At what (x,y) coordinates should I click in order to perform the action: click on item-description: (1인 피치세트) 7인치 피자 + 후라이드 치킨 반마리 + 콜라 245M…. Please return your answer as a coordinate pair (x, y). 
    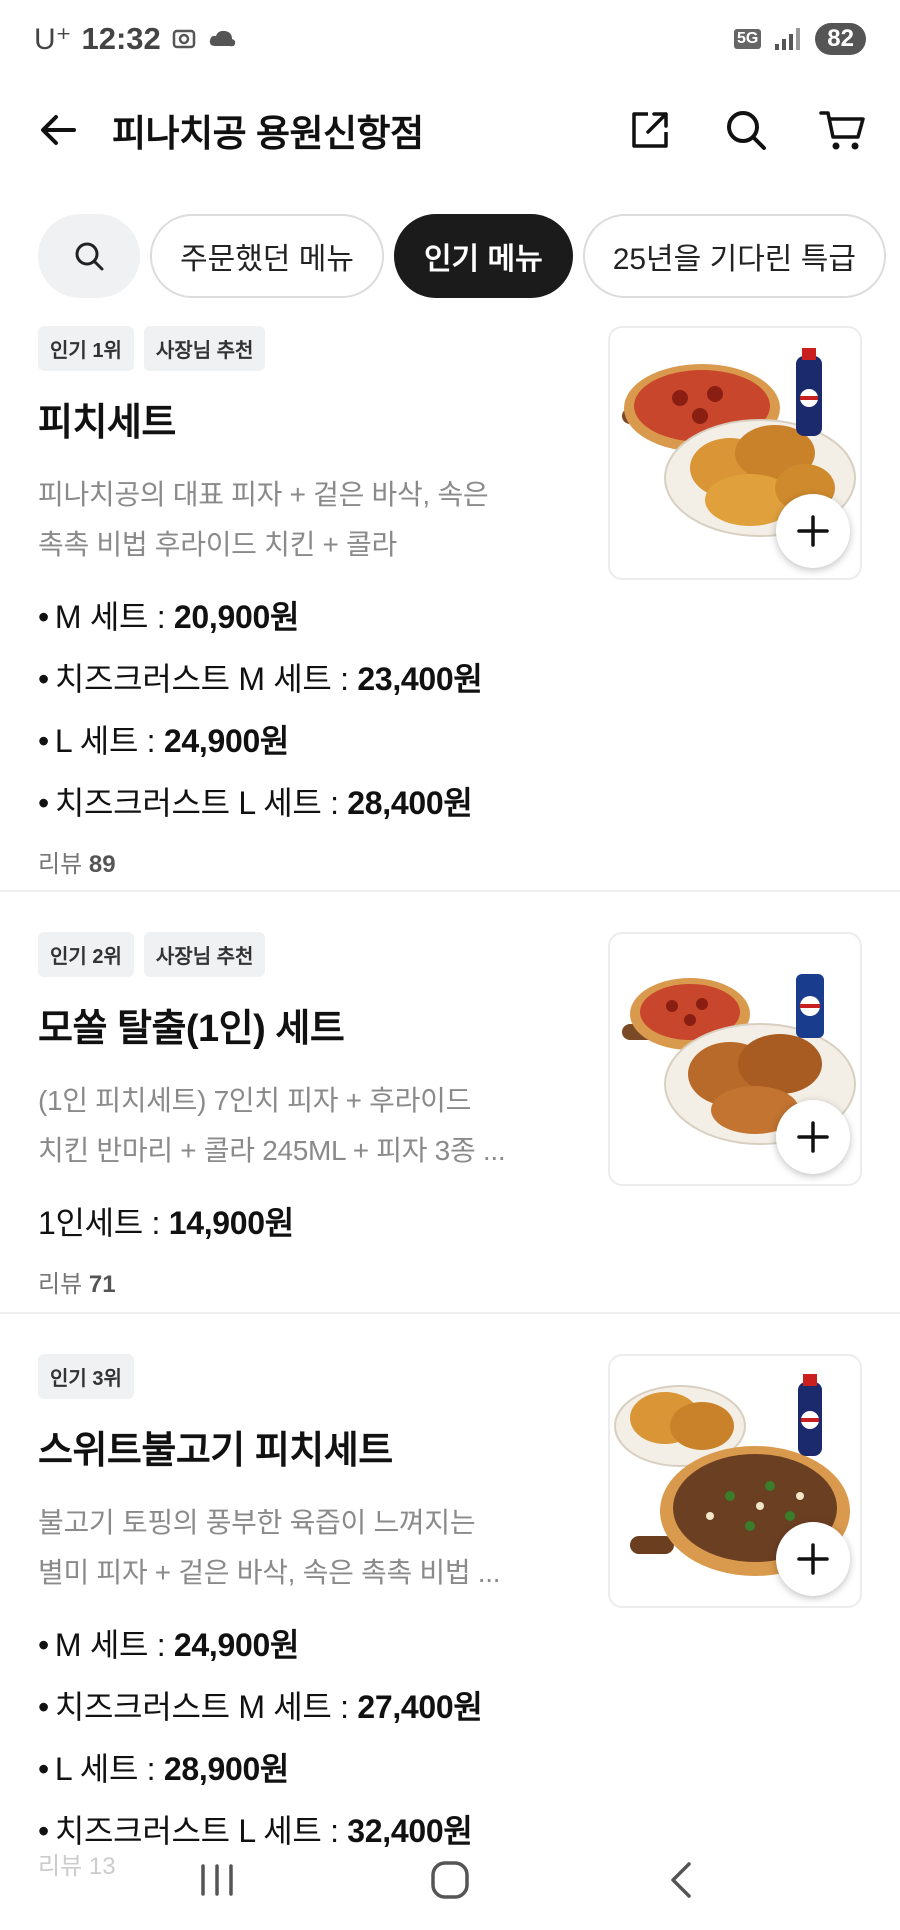
    Looking at the image, I should click on (308, 1126).